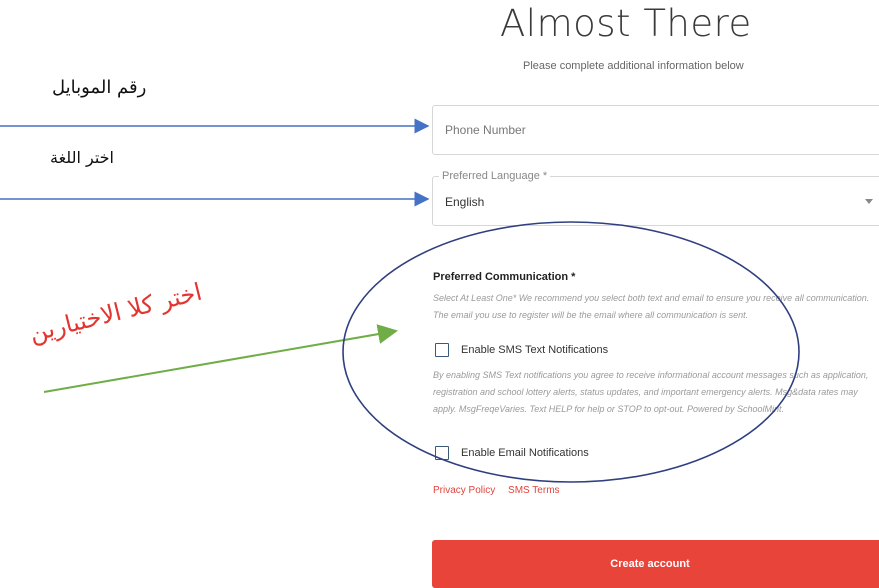  Describe the element at coordinates (82, 157) in the screenshot. I see `annotation-language-label: اختر اللغة` at that location.